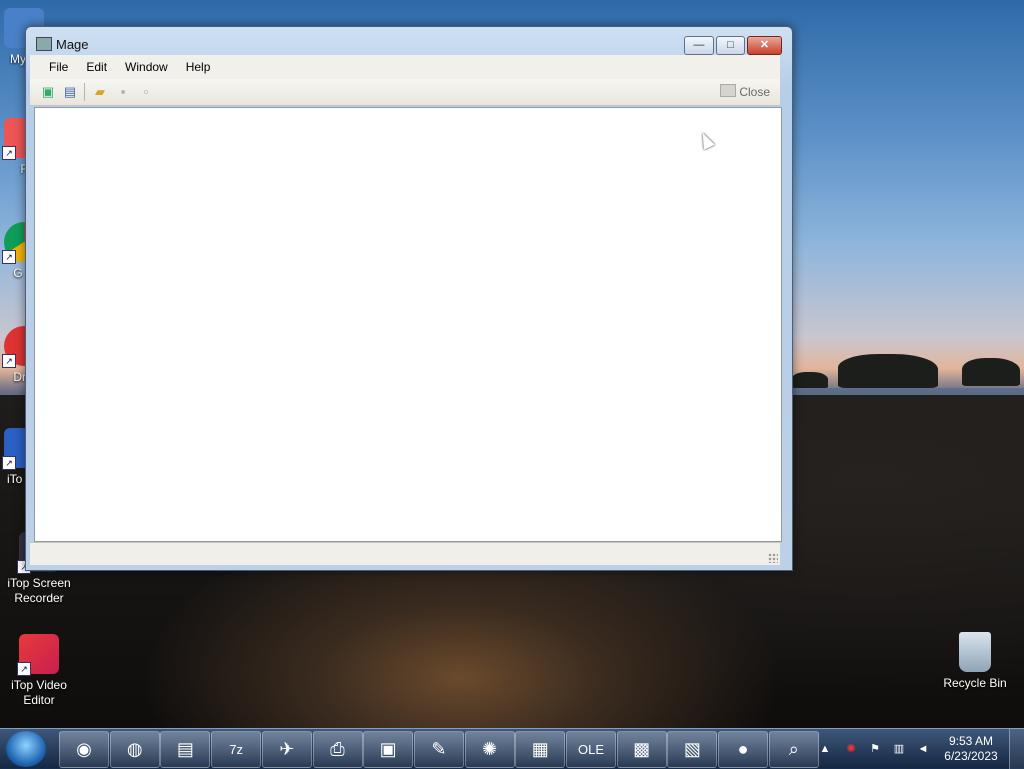 This screenshot has height=769, width=1024. What do you see at coordinates (851, 749) in the screenshot?
I see `security-icon: ✺` at bounding box center [851, 749].